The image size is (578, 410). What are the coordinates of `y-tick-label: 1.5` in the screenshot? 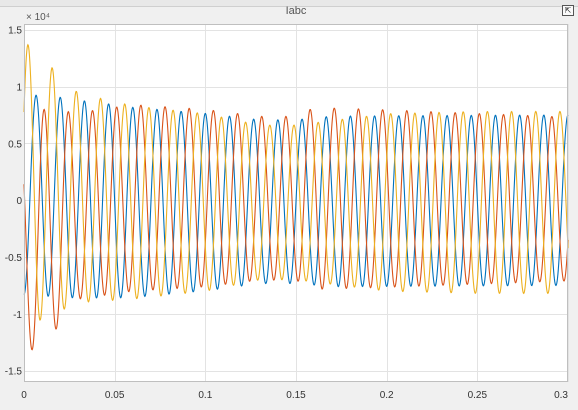 It's located at (15, 31).